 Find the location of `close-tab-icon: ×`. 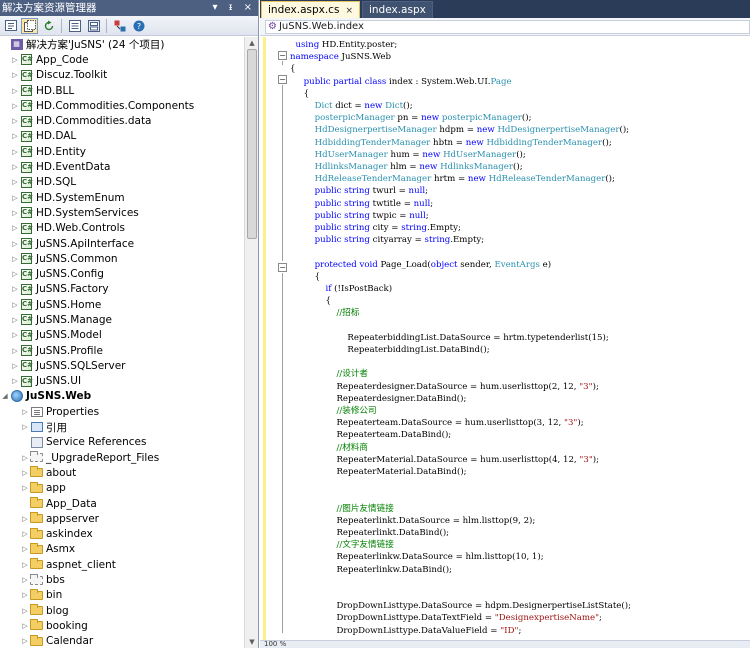

close-tab-icon: × is located at coordinates (349, 11).